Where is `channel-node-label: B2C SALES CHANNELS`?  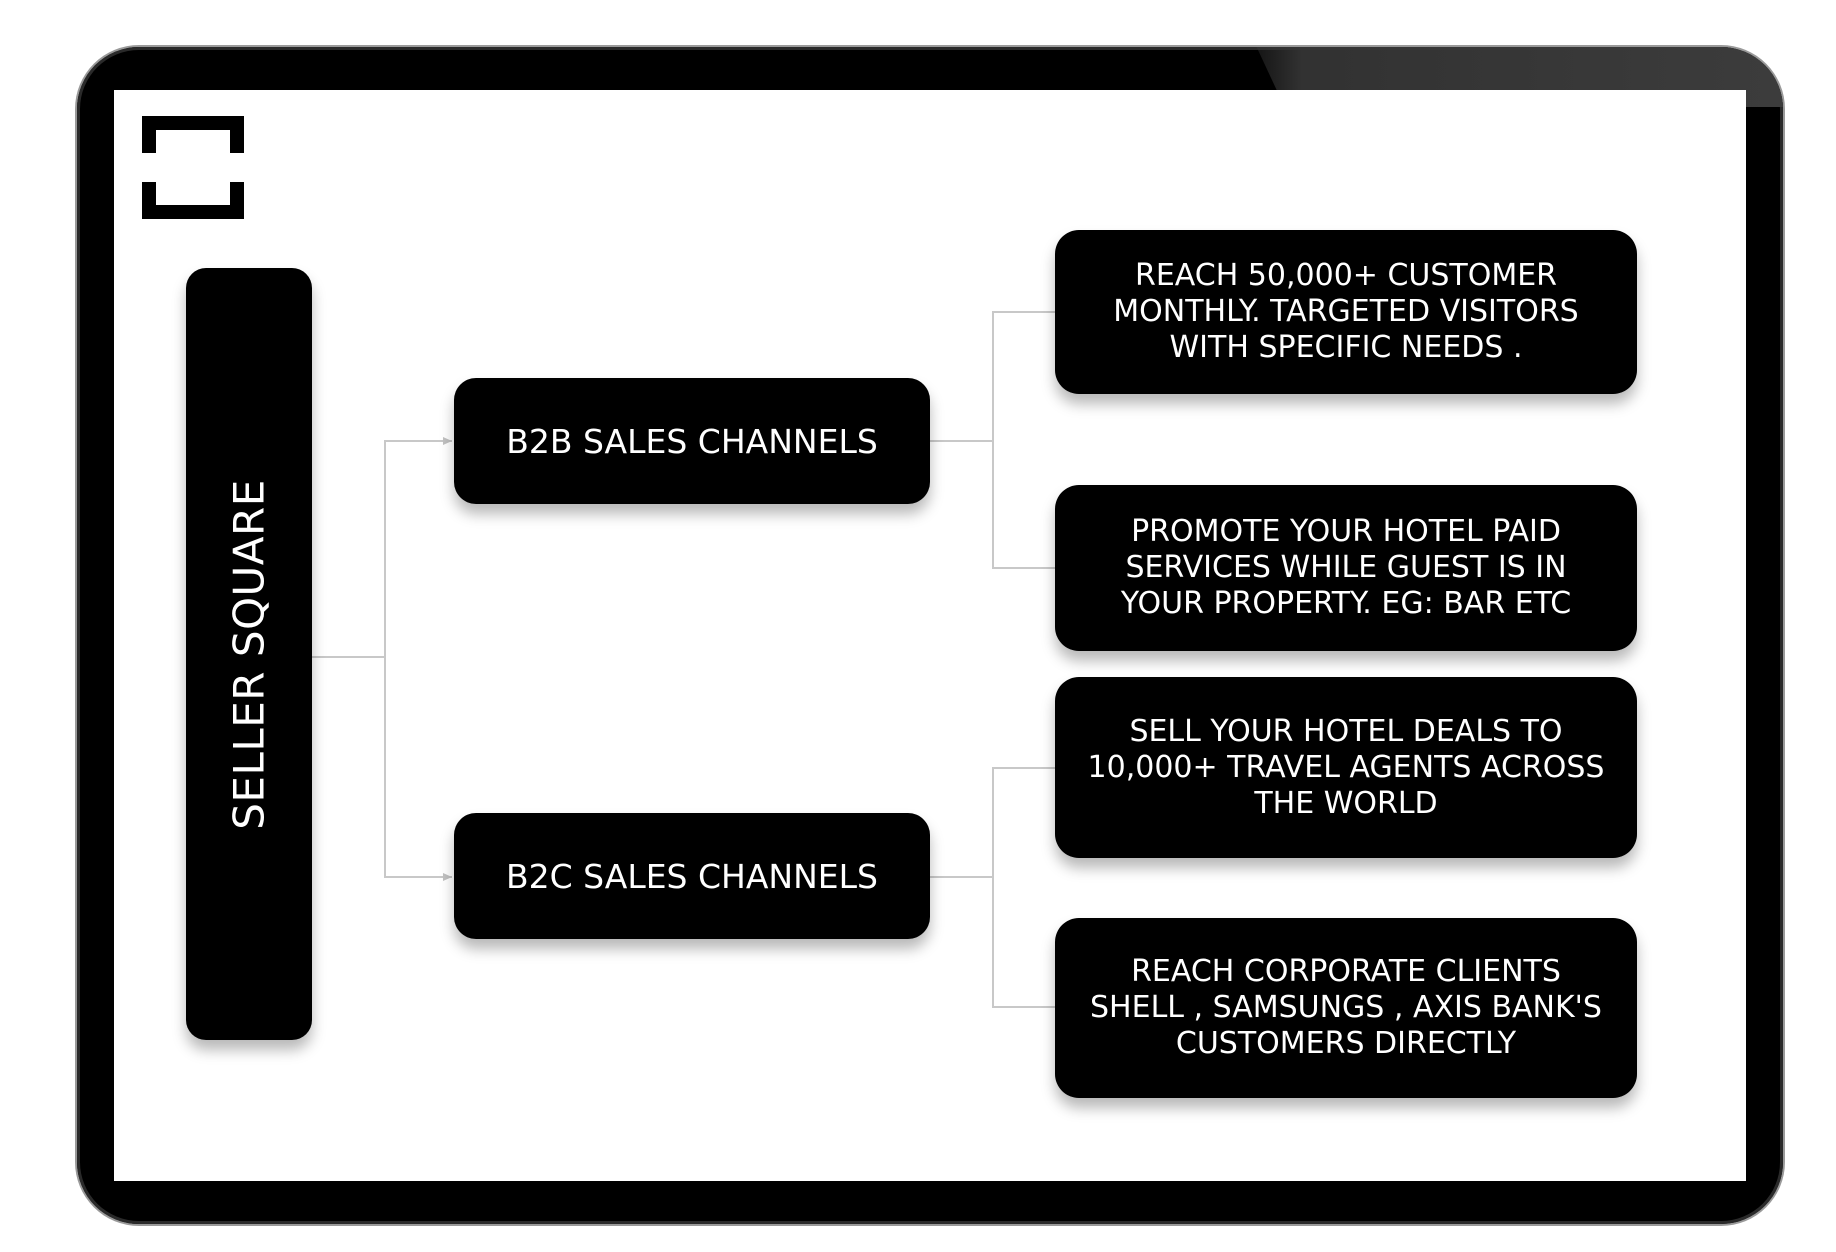
channel-node-label: B2C SALES CHANNELS is located at coordinates (692, 876).